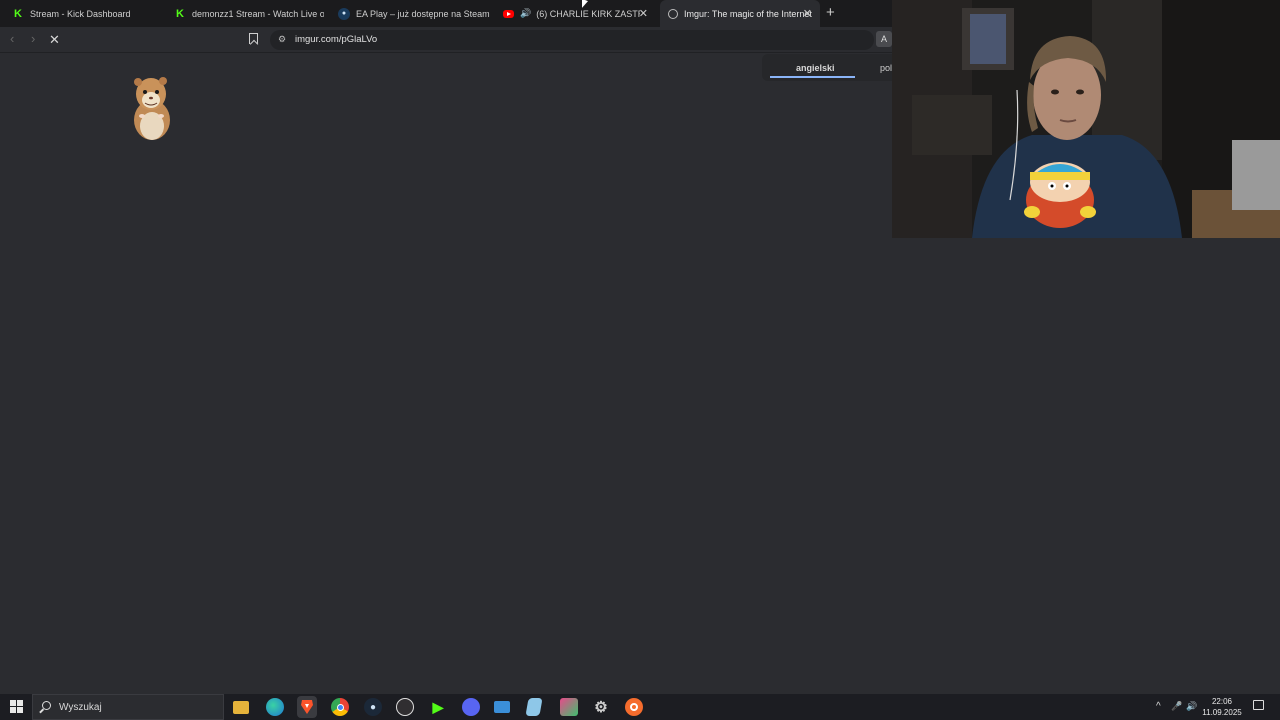  What do you see at coordinates (884, 39) in the screenshot?
I see `translate-icon: A` at bounding box center [884, 39].